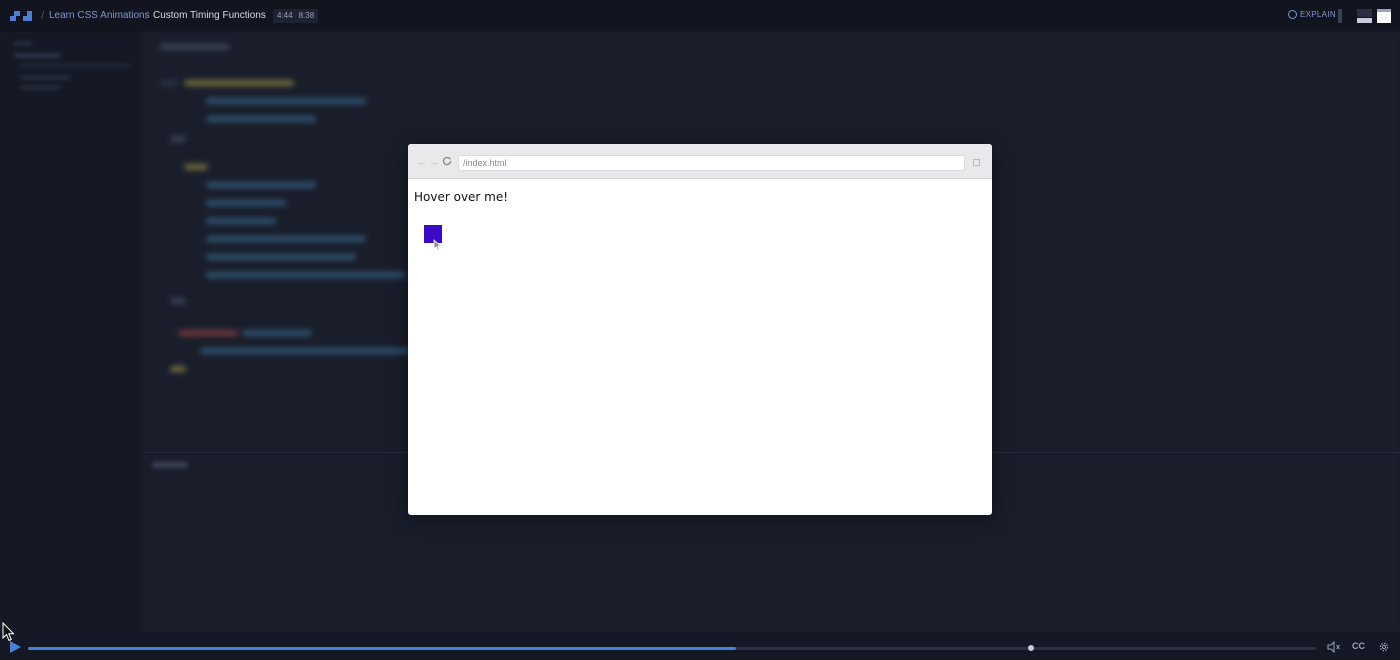 The height and width of the screenshot is (660, 1400). Describe the element at coordinates (1292, 14) in the screenshot. I see `explain-icon` at that location.